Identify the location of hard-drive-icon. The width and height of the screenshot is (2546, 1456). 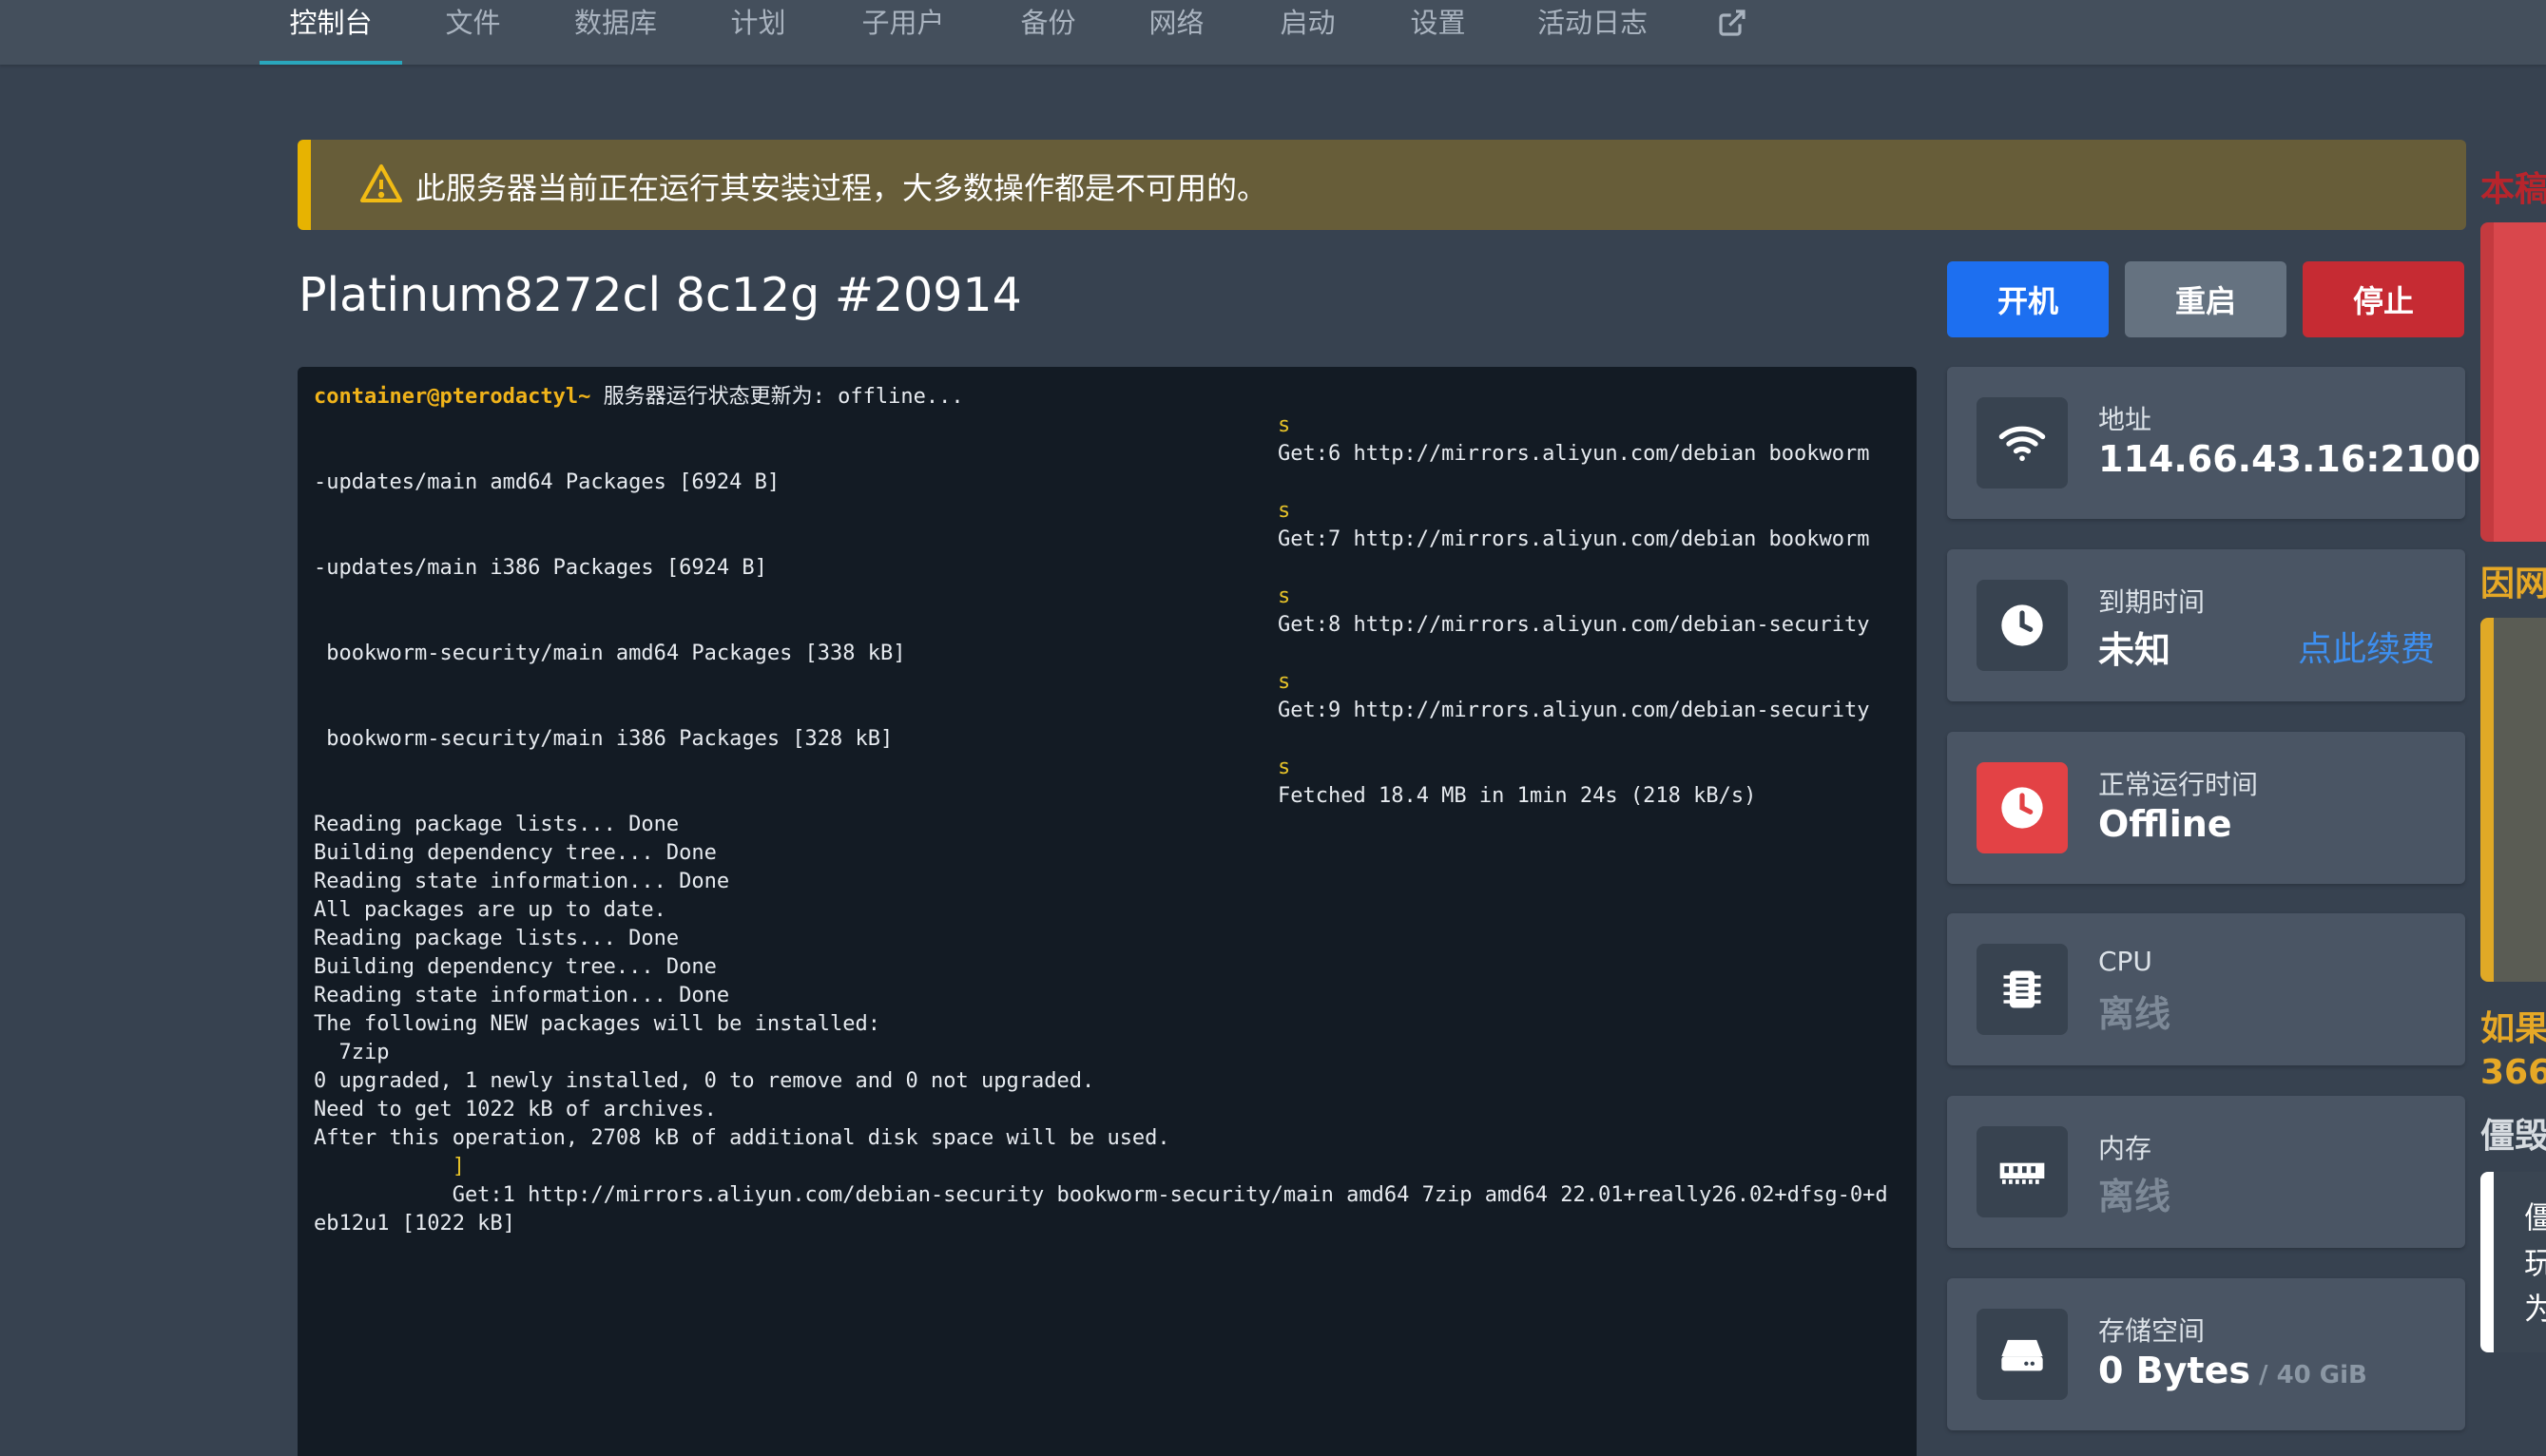
(2022, 1354).